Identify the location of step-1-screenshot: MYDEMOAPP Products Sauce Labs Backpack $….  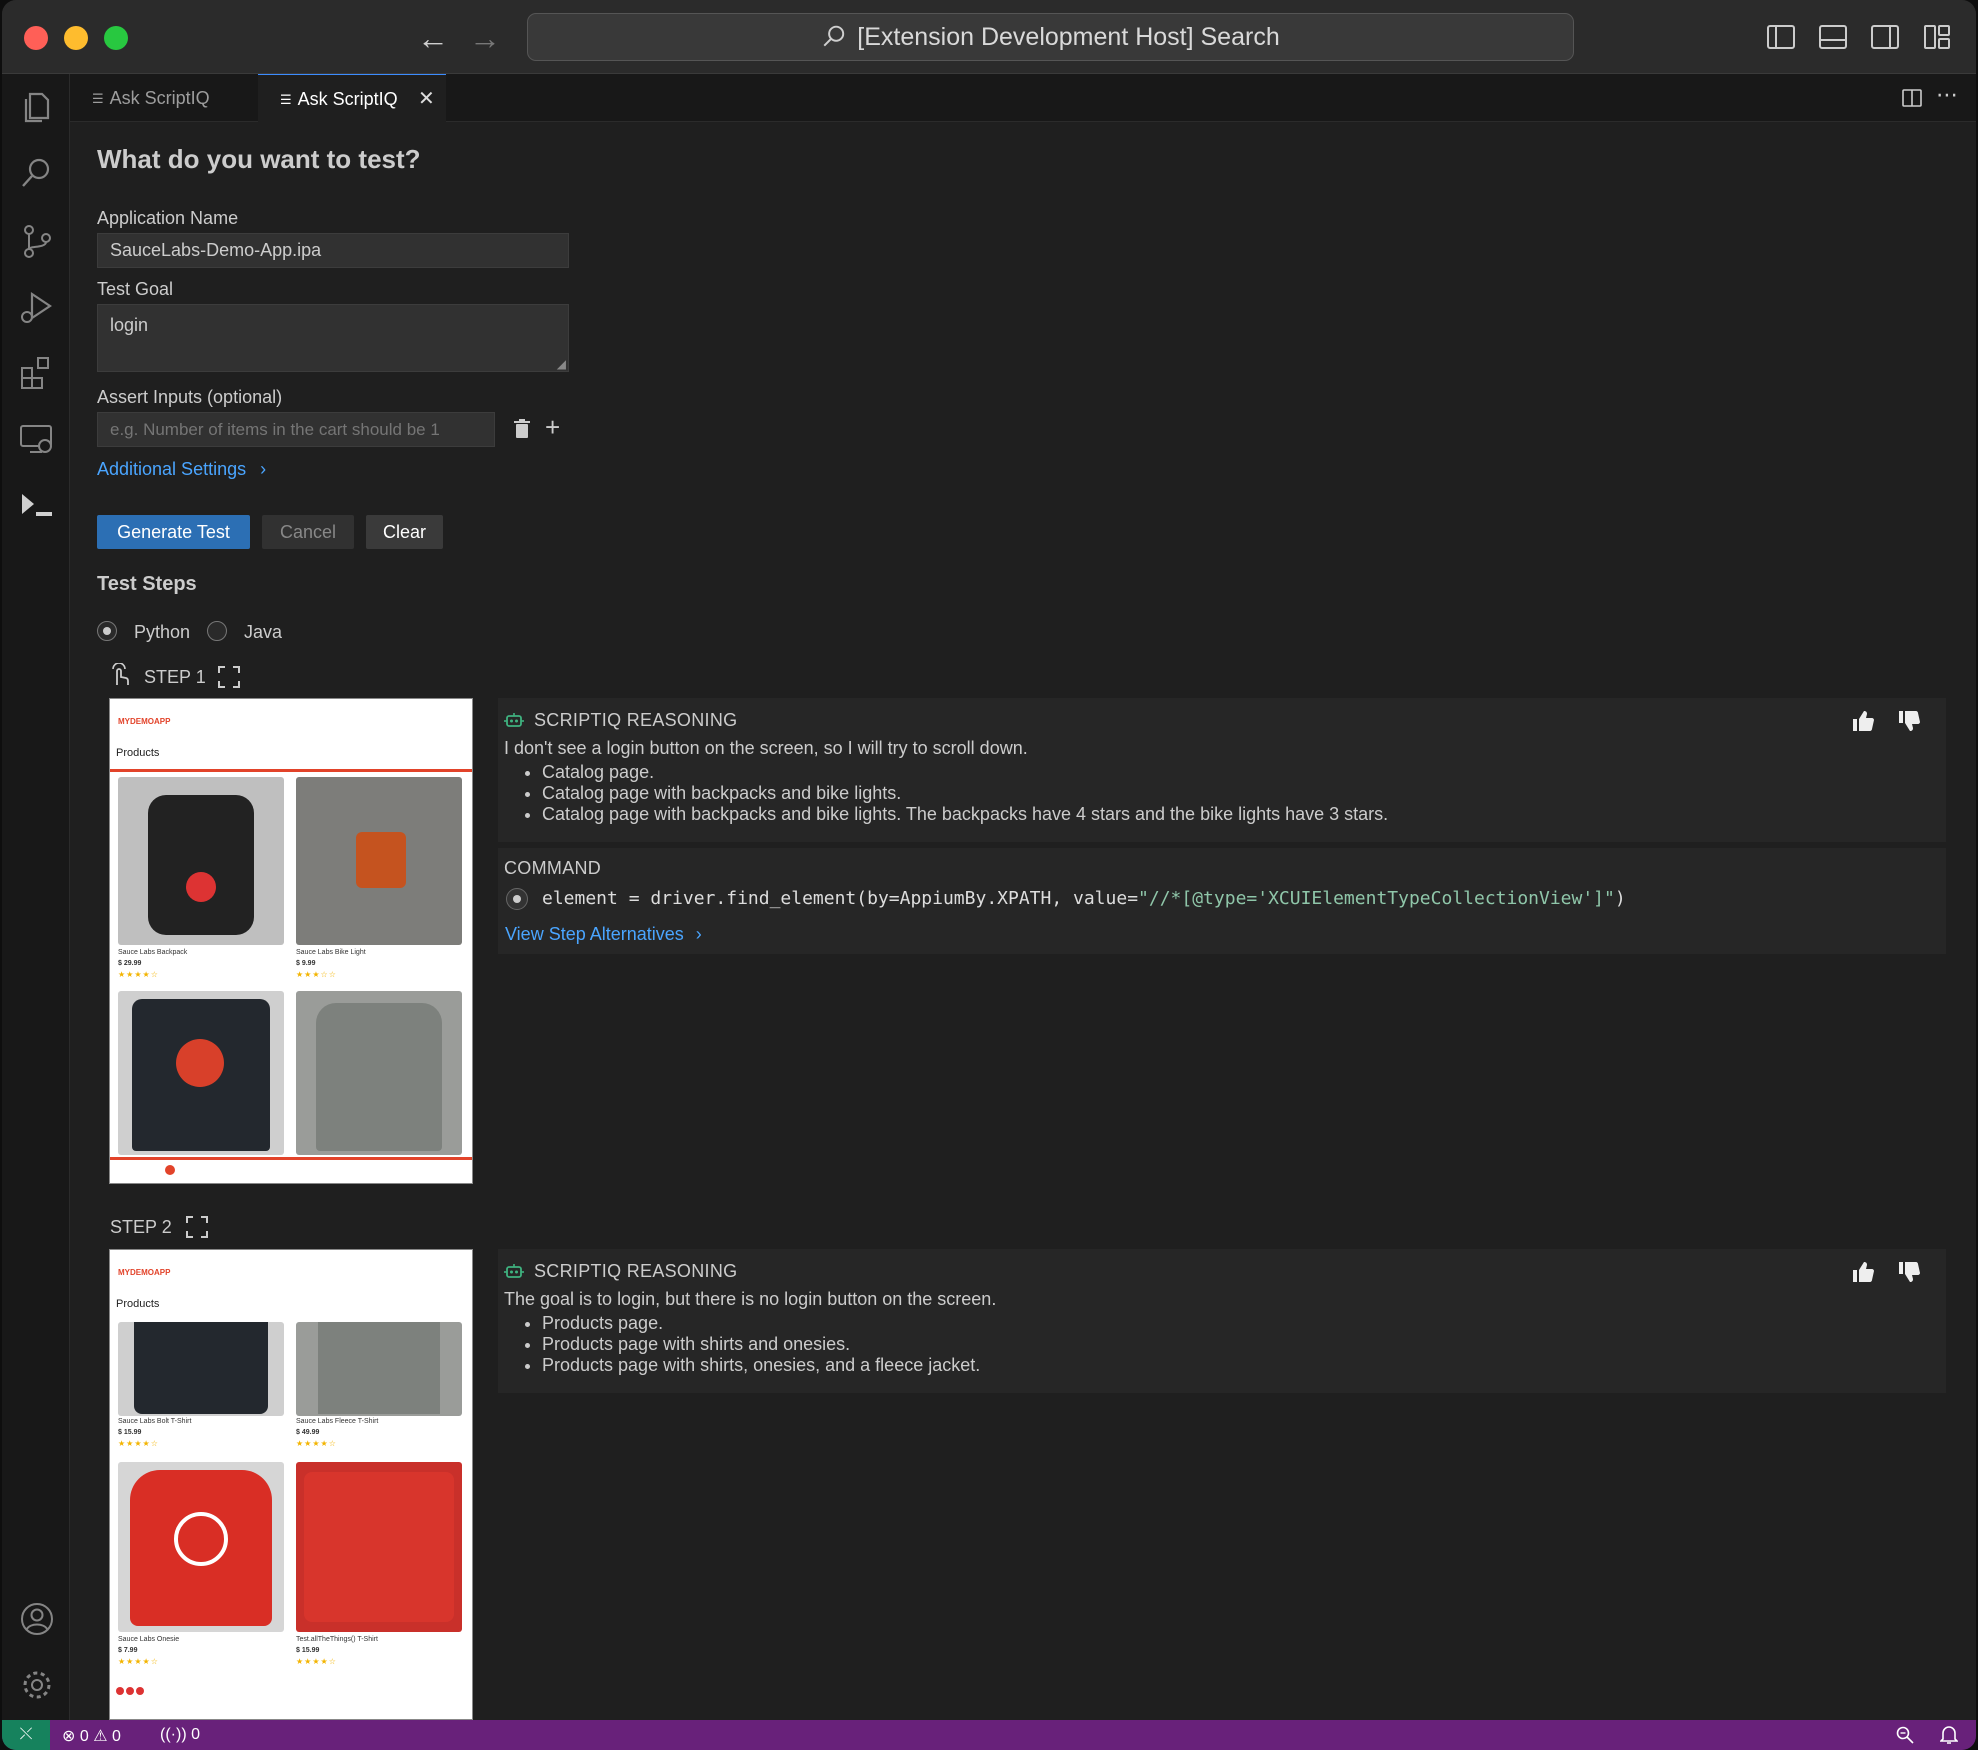
(291, 941).